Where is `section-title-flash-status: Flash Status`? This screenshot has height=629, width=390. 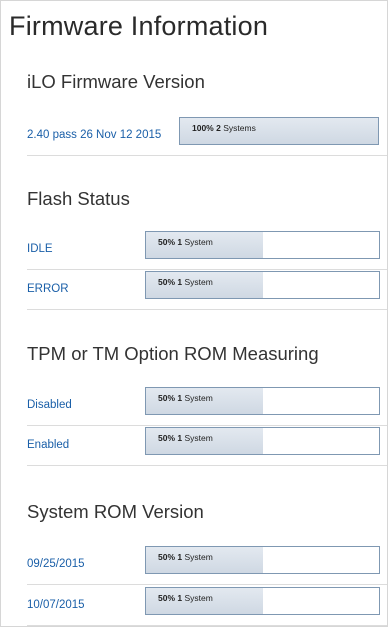 section-title-flash-status: Flash Status is located at coordinates (78, 198).